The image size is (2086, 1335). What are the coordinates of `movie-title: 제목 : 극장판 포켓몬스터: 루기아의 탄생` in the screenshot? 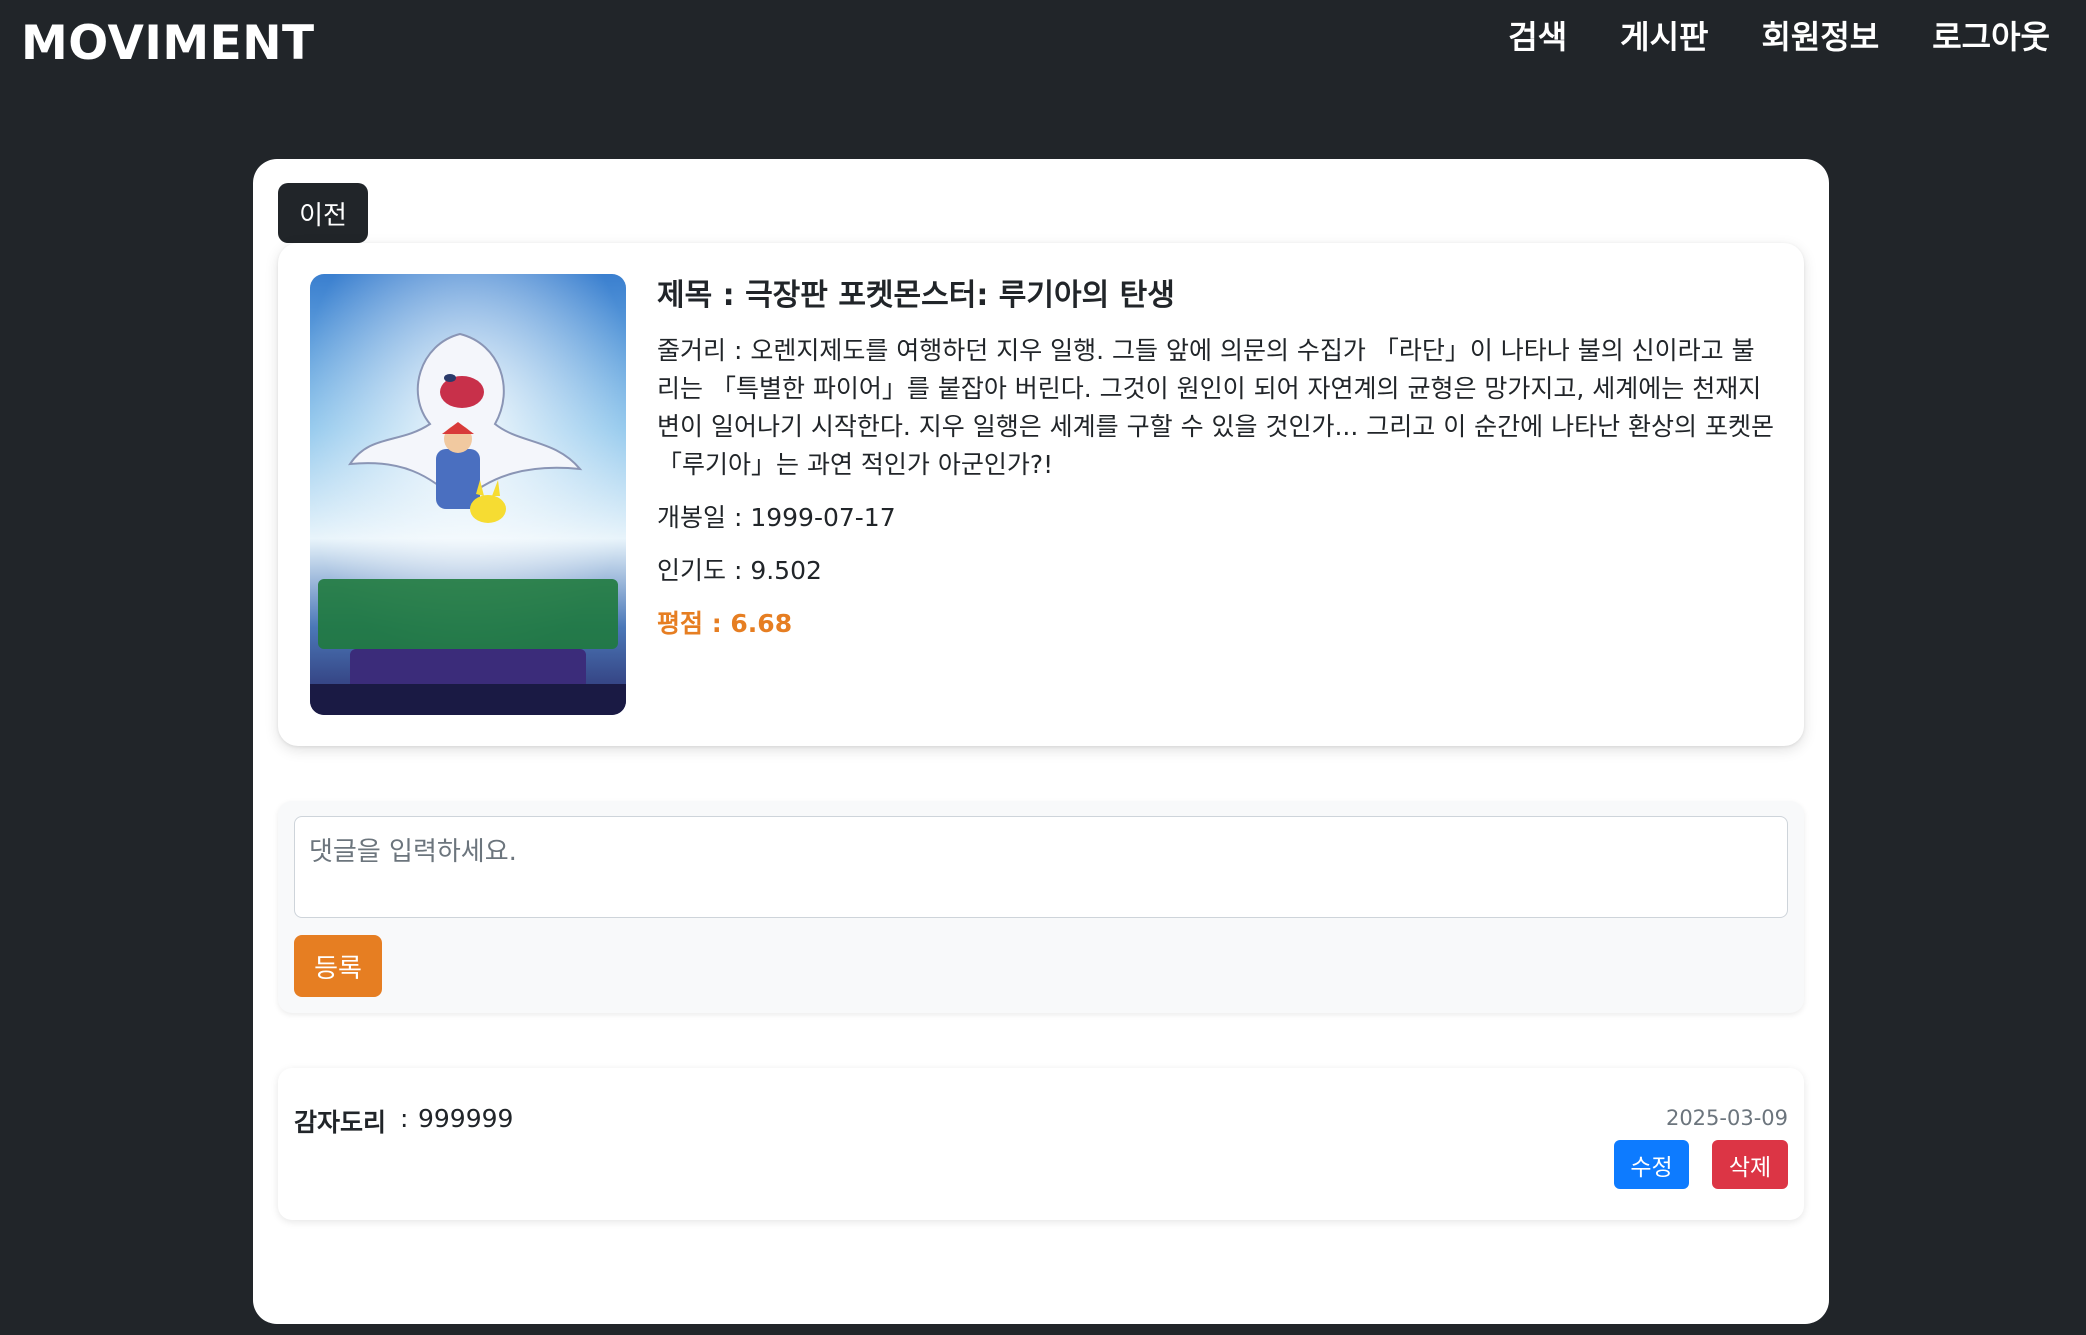 It's located at (916, 295).